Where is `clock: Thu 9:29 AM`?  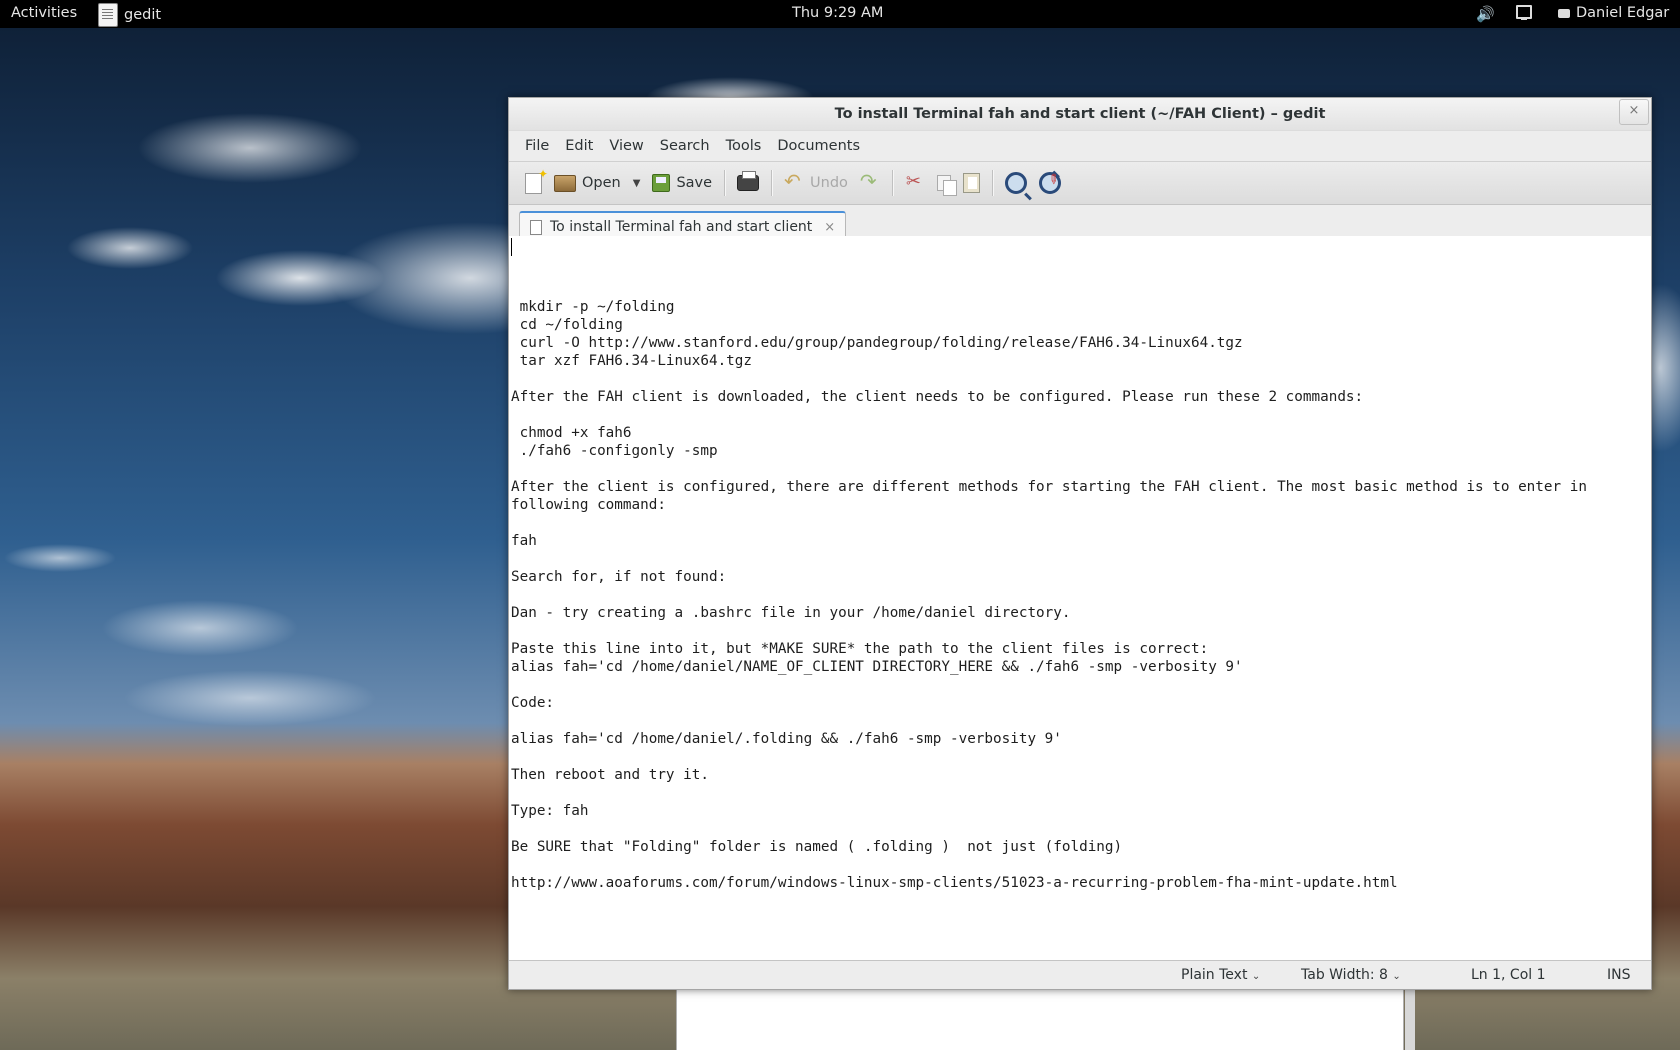
clock: Thu 9:29 AM is located at coordinates (837, 13).